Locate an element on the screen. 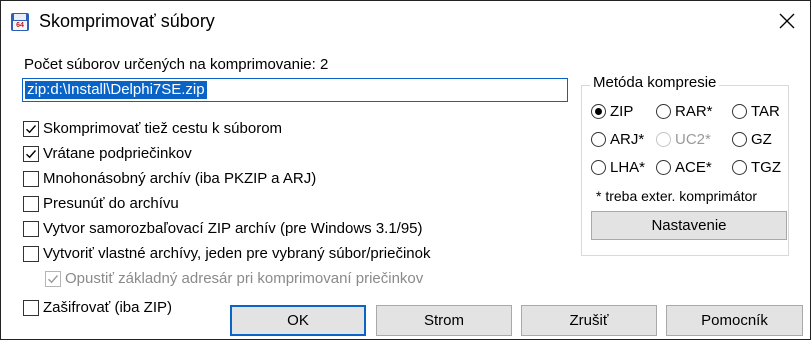 The width and height of the screenshot is (811, 340). option-label: Skomprimovať tiež cestu k súborom is located at coordinates (163, 128).